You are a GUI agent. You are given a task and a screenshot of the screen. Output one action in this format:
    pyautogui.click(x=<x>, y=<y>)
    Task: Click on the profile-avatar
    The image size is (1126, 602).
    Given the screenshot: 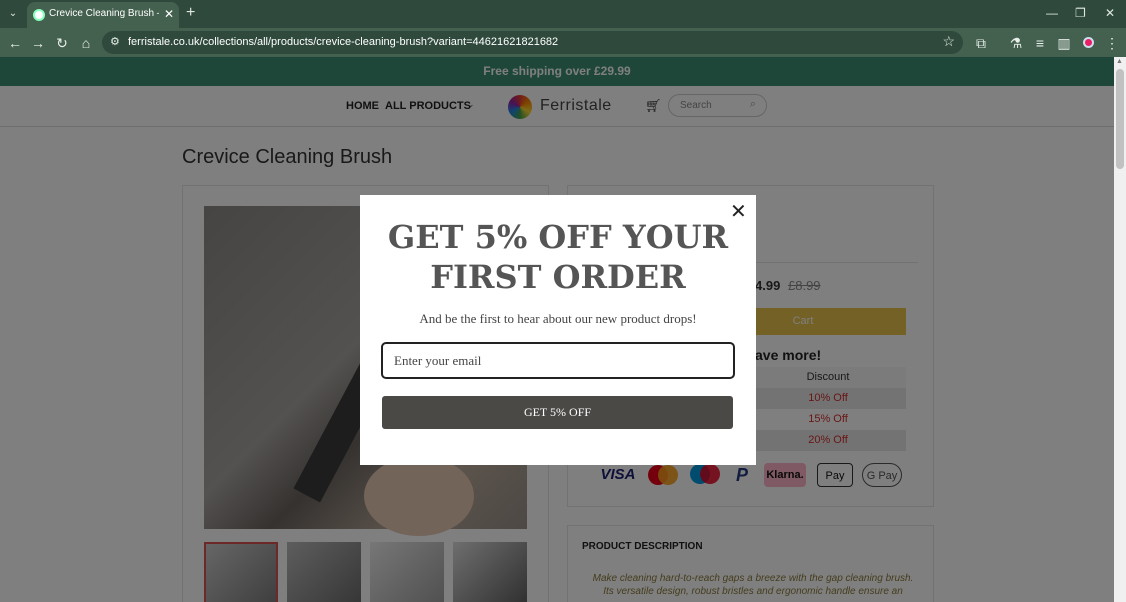 What is the action you would take?
    pyautogui.click(x=1088, y=42)
    